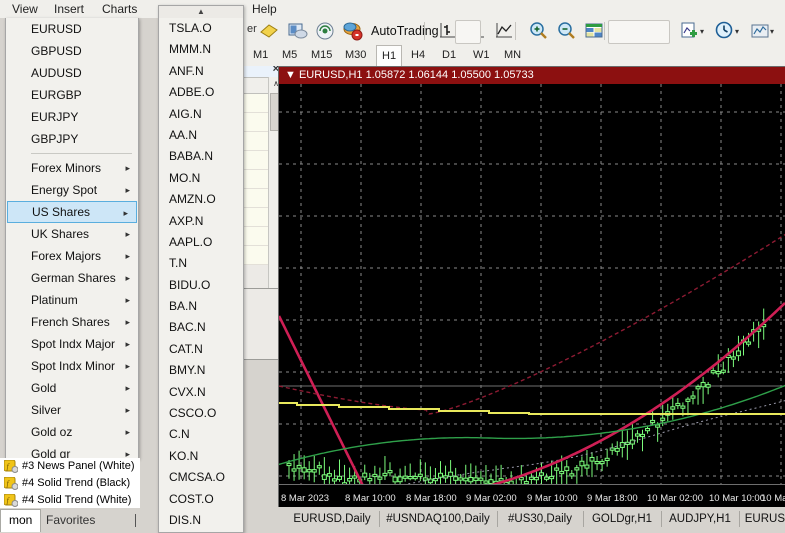  I want to click on submenu-ticker-bac-n: BAC.N, so click(201, 327).